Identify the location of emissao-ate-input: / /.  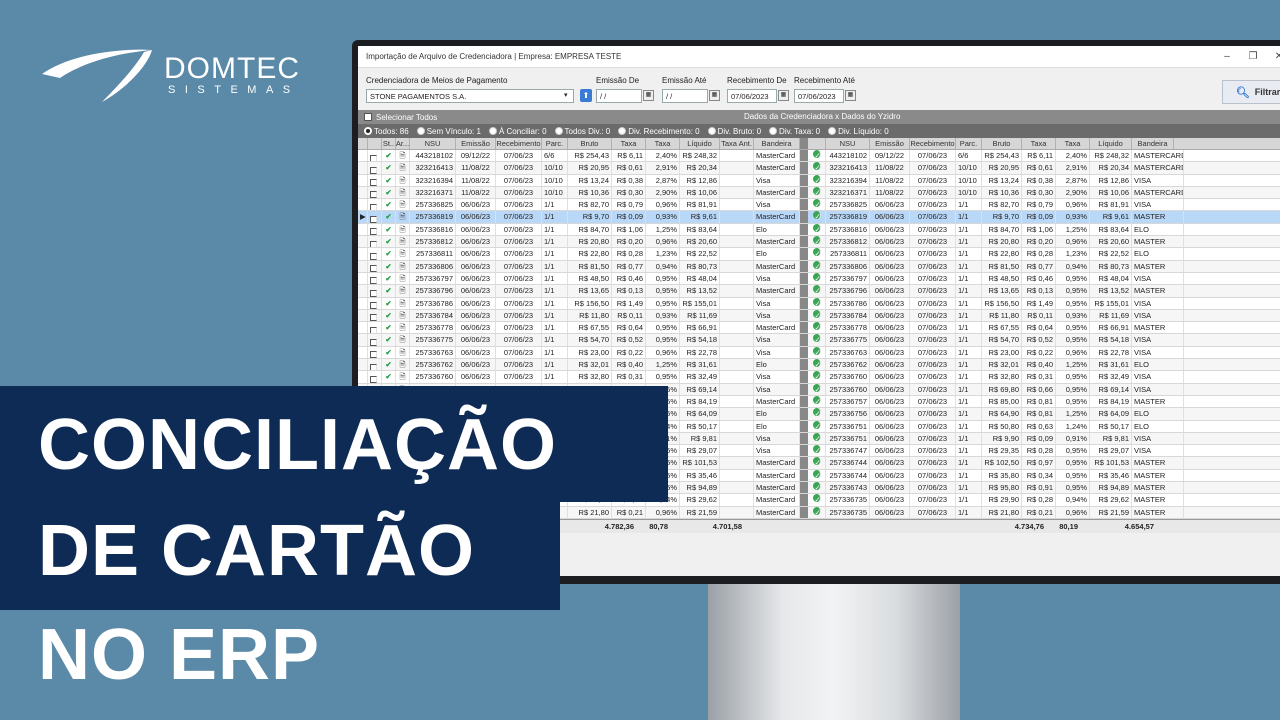
(685, 96).